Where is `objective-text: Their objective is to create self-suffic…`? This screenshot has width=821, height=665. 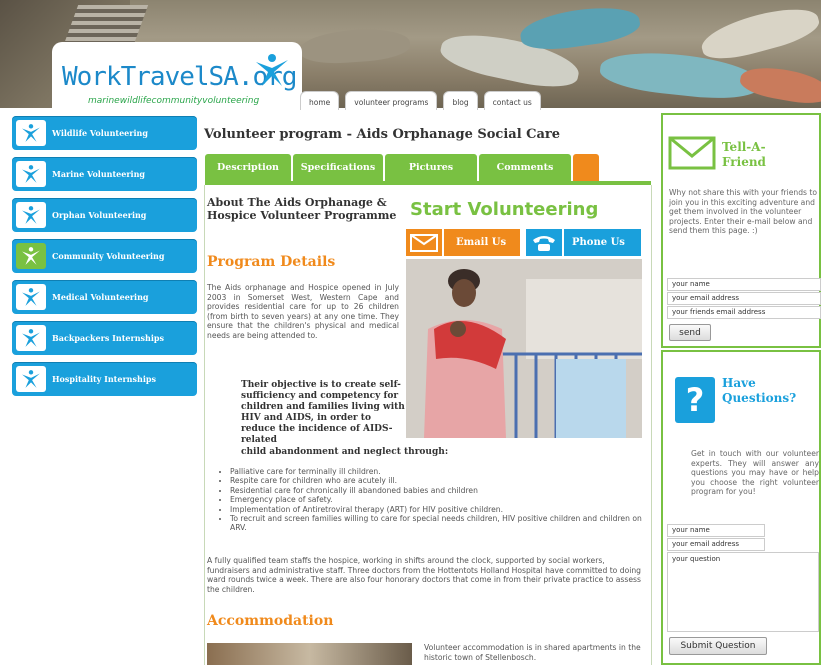
objective-text: Their objective is to create self-suffic… is located at coordinates (323, 412).